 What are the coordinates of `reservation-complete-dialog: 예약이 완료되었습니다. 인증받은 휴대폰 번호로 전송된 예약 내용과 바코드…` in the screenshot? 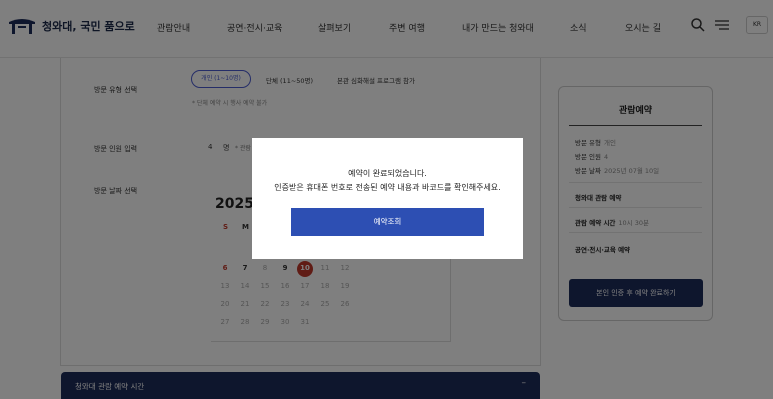 It's located at (387, 198).